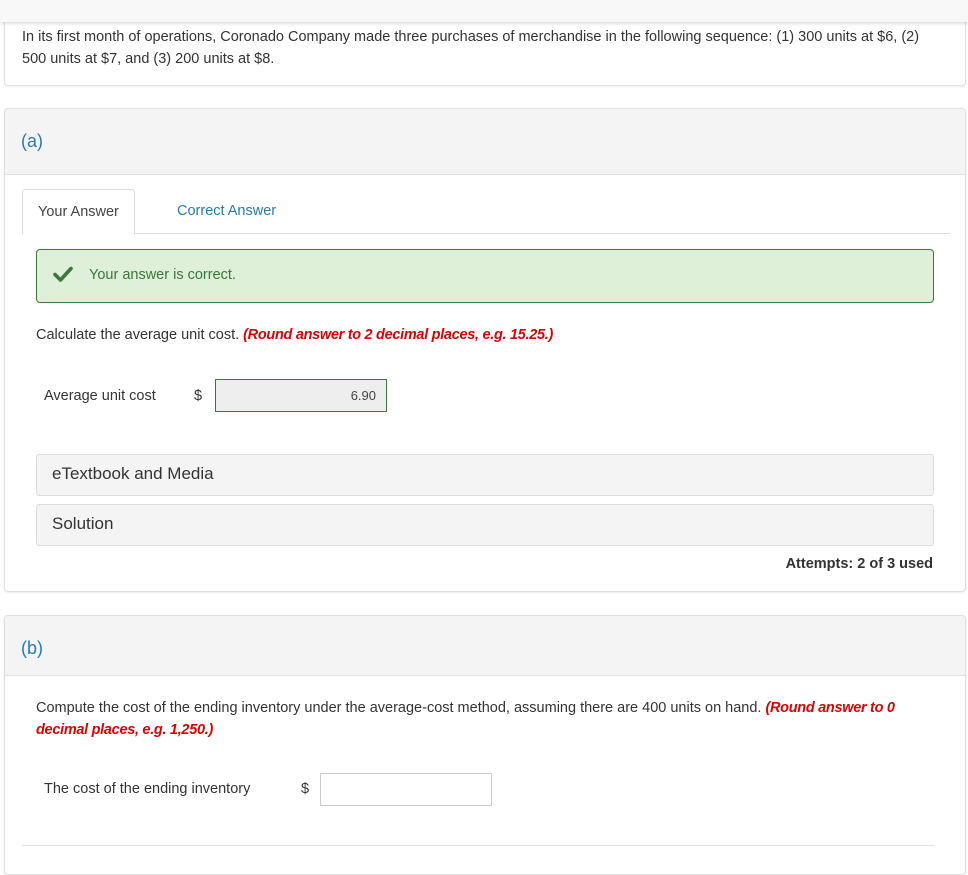 The height and width of the screenshot is (875, 968). Describe the element at coordinates (32, 648) in the screenshot. I see `part-b-label: (b)` at that location.